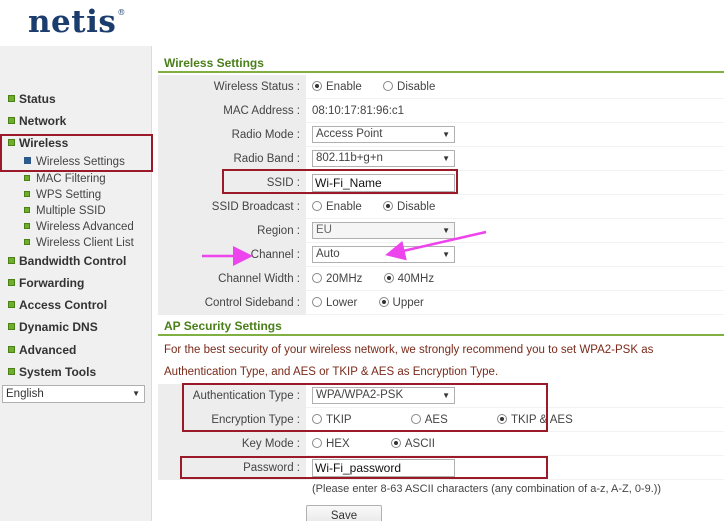  What do you see at coordinates (53, 327) in the screenshot?
I see `sidebar-item-dynamic-dns: Dynamic DNS` at bounding box center [53, 327].